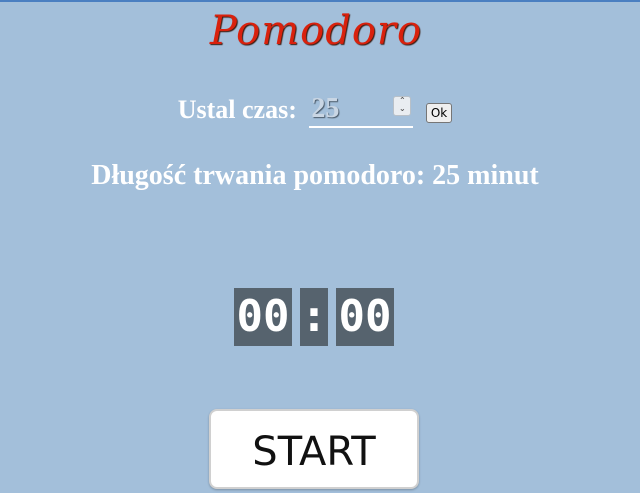 The height and width of the screenshot is (493, 640). I want to click on app-title: Pomodoro, so click(316, 31).